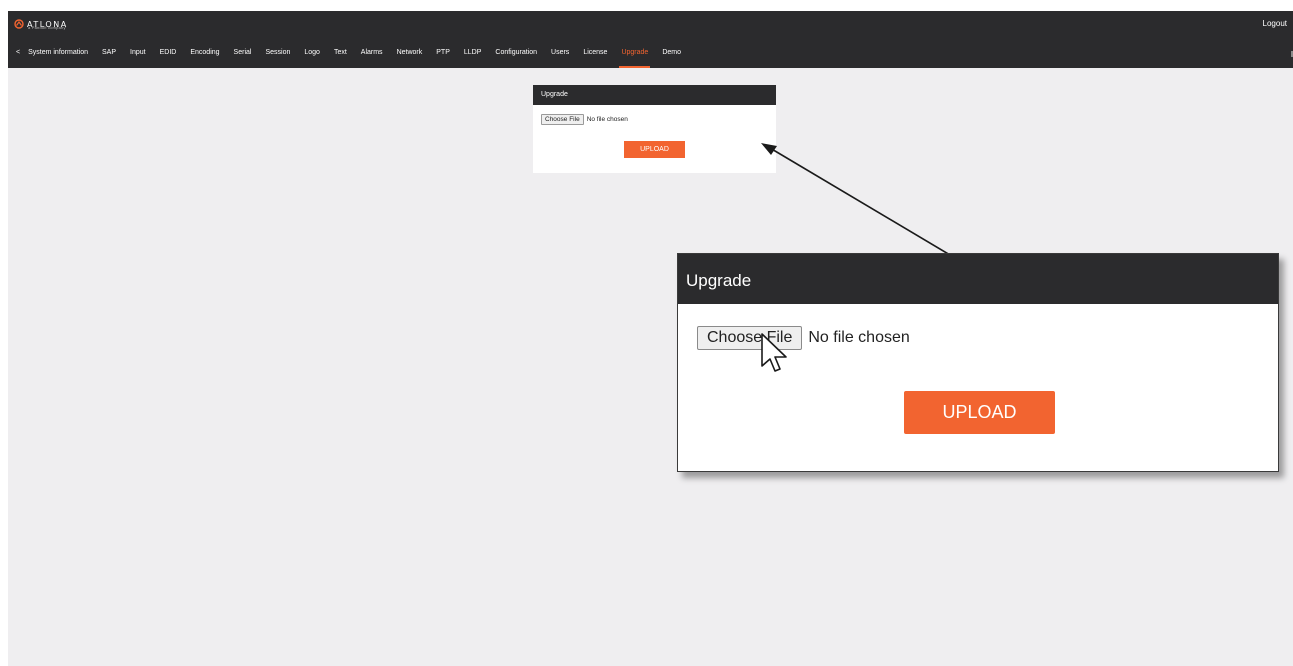  I want to click on tab-users: Users, so click(560, 57).